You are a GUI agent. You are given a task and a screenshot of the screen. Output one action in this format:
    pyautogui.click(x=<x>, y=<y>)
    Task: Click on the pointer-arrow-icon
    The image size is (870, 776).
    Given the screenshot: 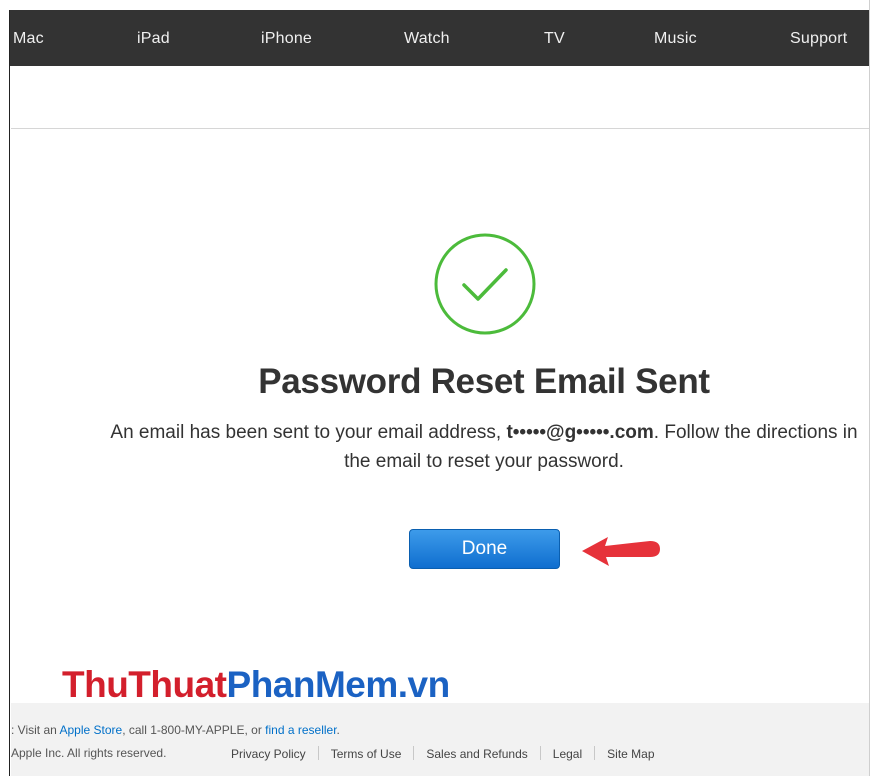 What is the action you would take?
    pyautogui.click(x=620, y=551)
    